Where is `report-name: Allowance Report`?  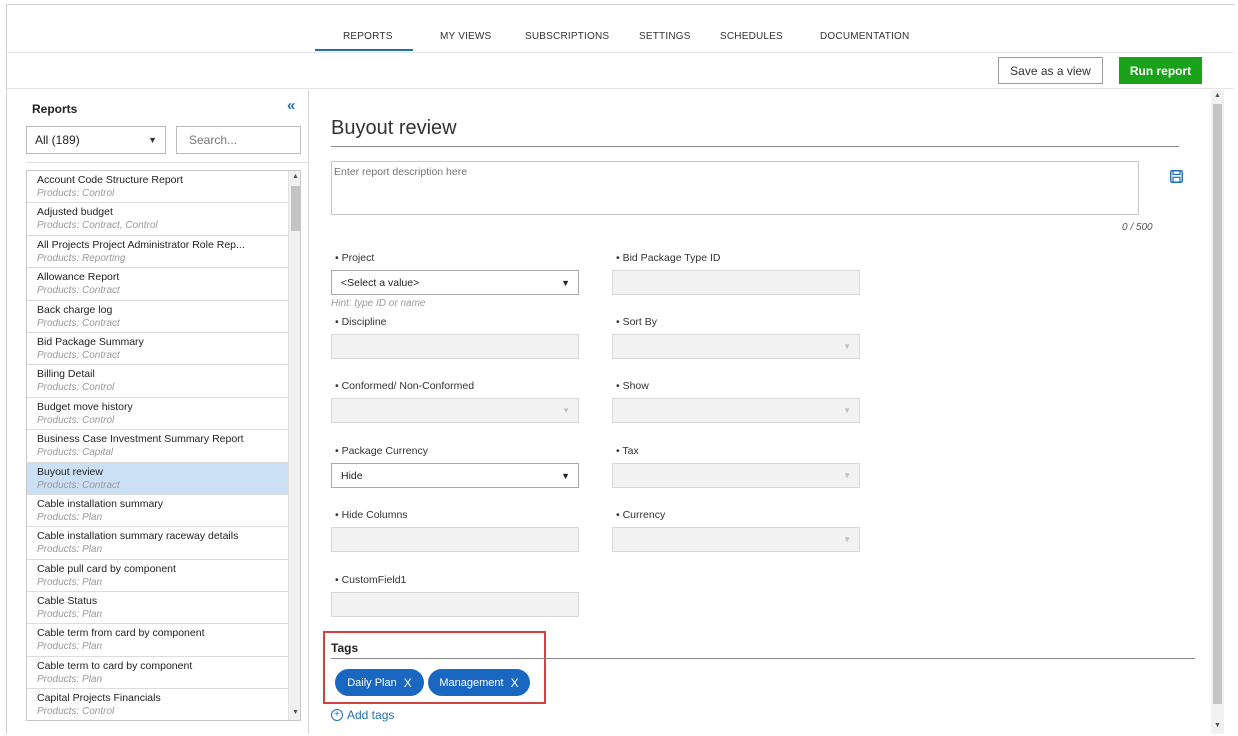
report-name: Allowance Report is located at coordinates (78, 277).